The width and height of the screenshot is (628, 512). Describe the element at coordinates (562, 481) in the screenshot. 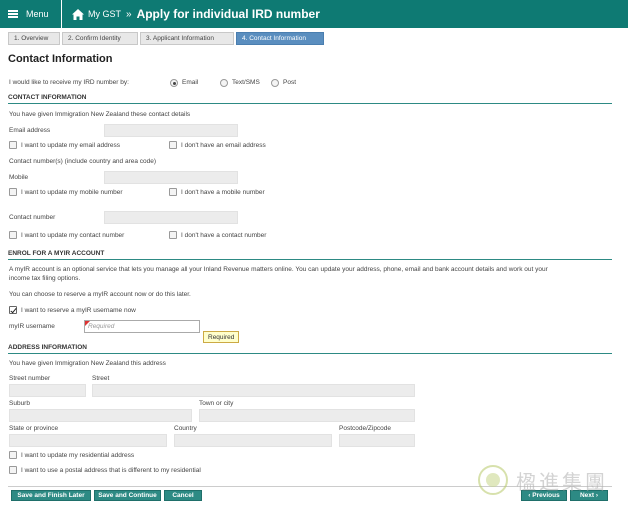

I see `watermark-text: 楹進集團` at that location.